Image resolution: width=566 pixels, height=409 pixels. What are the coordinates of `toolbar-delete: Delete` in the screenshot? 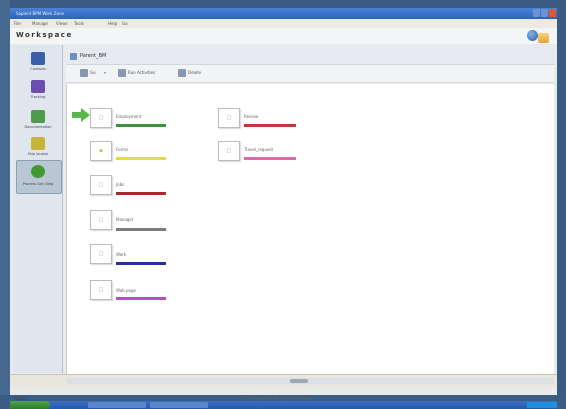 It's located at (194, 72).